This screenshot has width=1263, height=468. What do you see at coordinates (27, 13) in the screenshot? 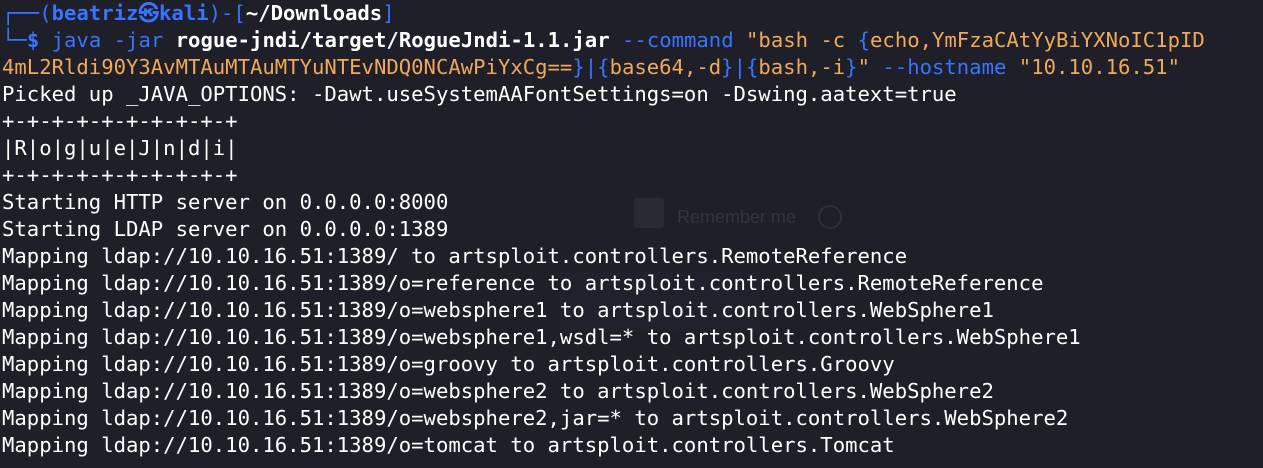
I see `prompt-frame-top: ┌──(` at bounding box center [27, 13].